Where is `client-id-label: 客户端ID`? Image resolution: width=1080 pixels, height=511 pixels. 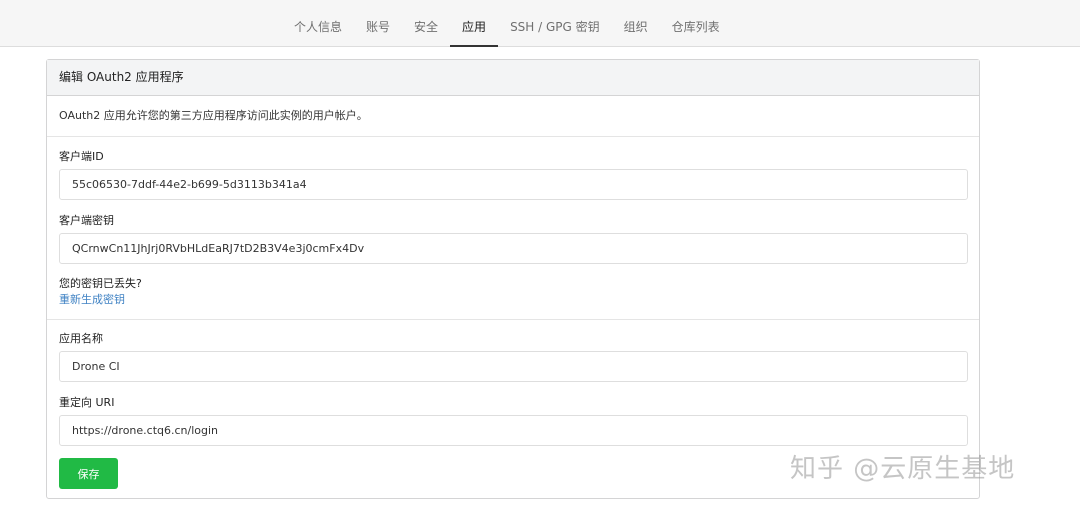 client-id-label: 客户端ID is located at coordinates (81, 156).